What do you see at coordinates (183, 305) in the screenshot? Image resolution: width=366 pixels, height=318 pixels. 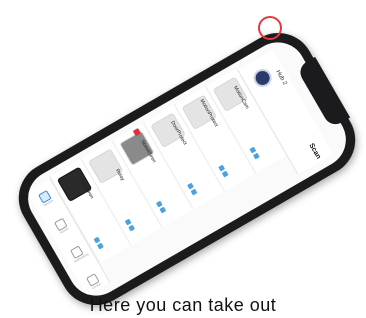 I see `caption-text: Here you can take out` at bounding box center [183, 305].